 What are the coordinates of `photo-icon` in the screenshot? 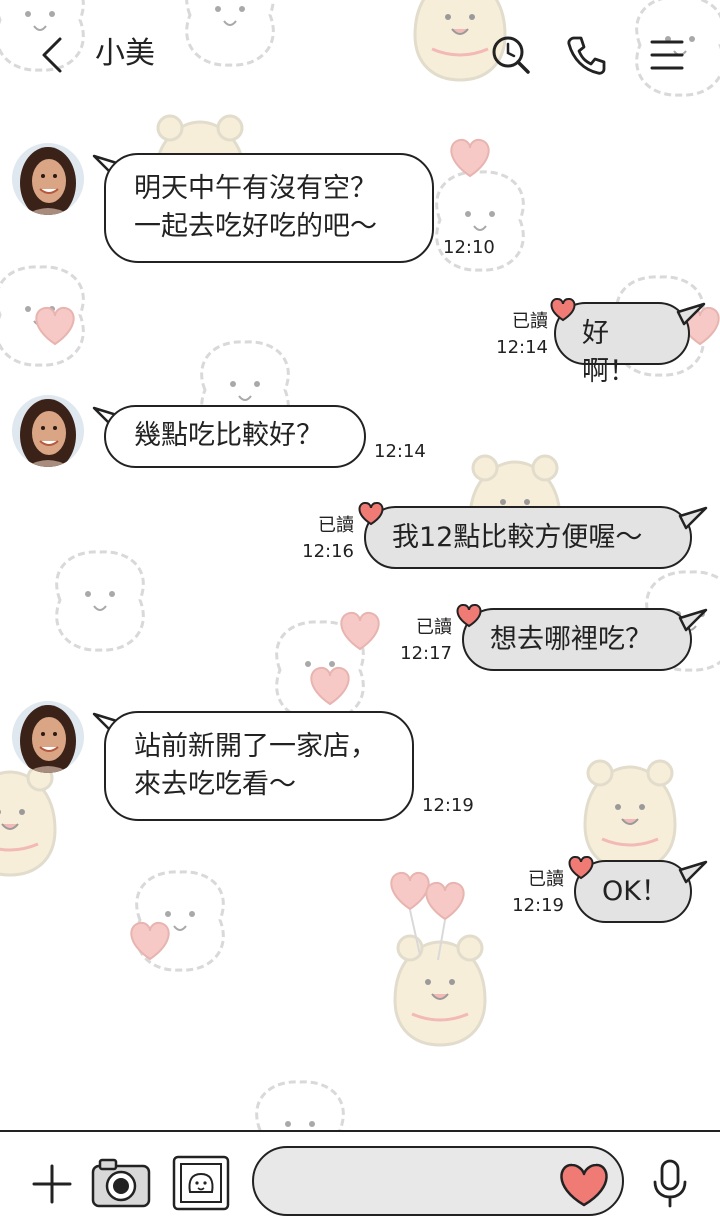 It's located at (201, 1183).